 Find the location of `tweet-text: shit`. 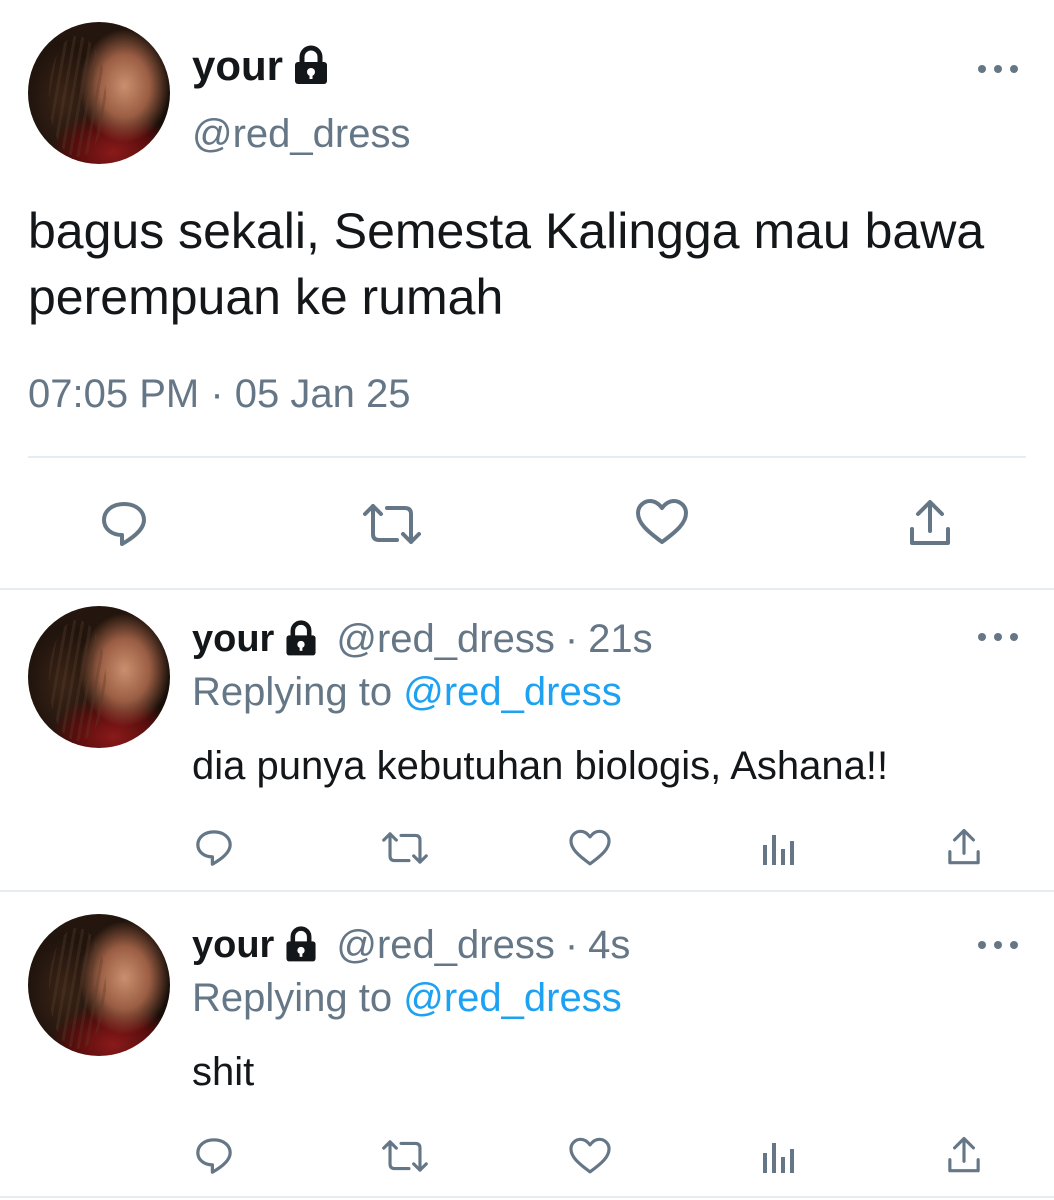

tweet-text: shit is located at coordinates (223, 1072).